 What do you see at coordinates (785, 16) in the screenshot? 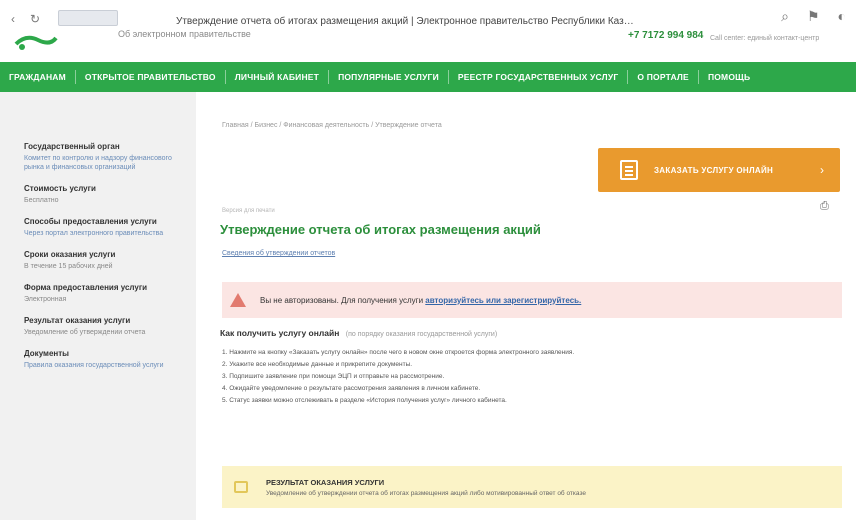
I see `search-icon: ⌕` at bounding box center [785, 16].